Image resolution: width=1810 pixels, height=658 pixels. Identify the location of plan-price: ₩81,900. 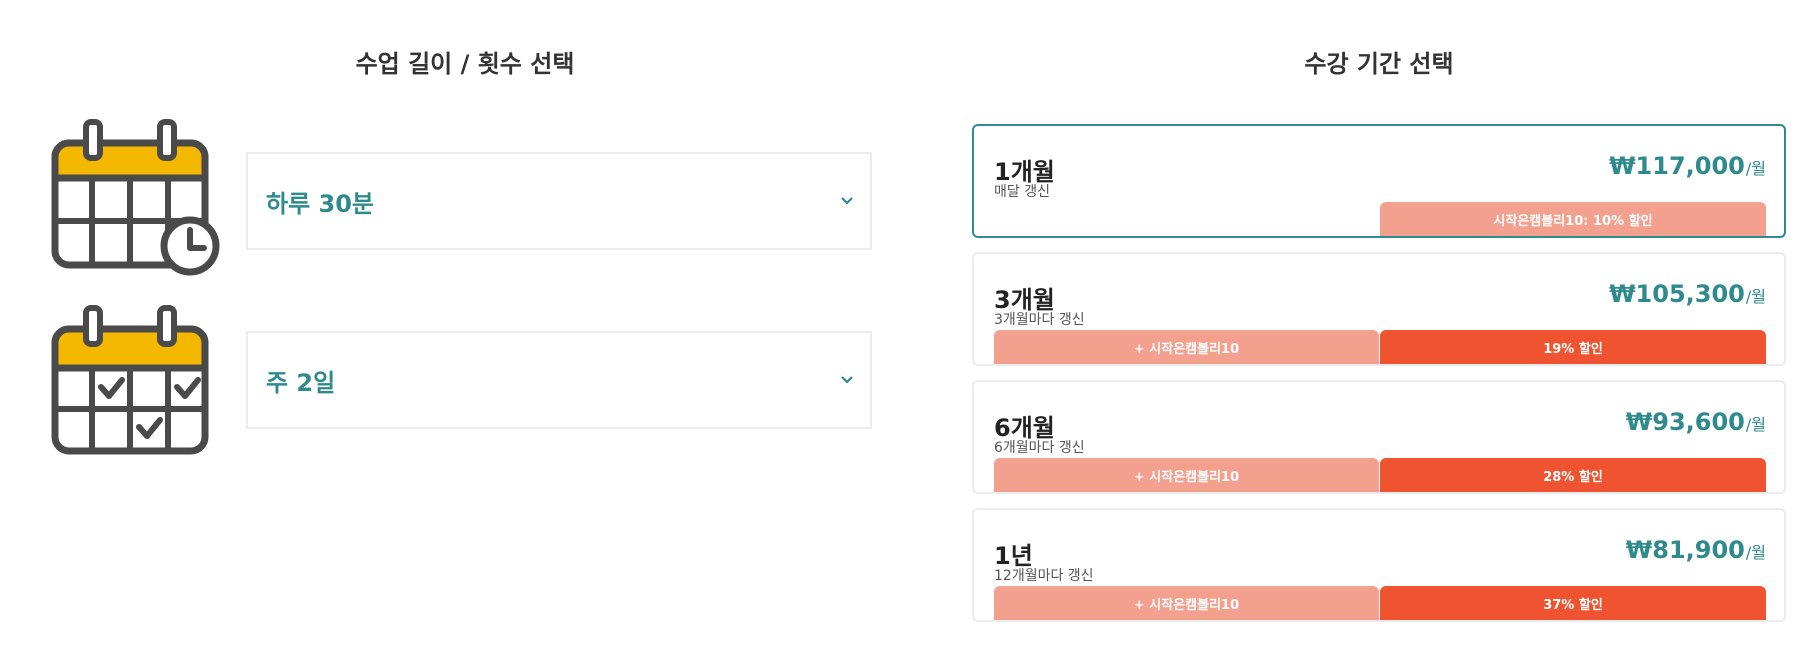
(1685, 550).